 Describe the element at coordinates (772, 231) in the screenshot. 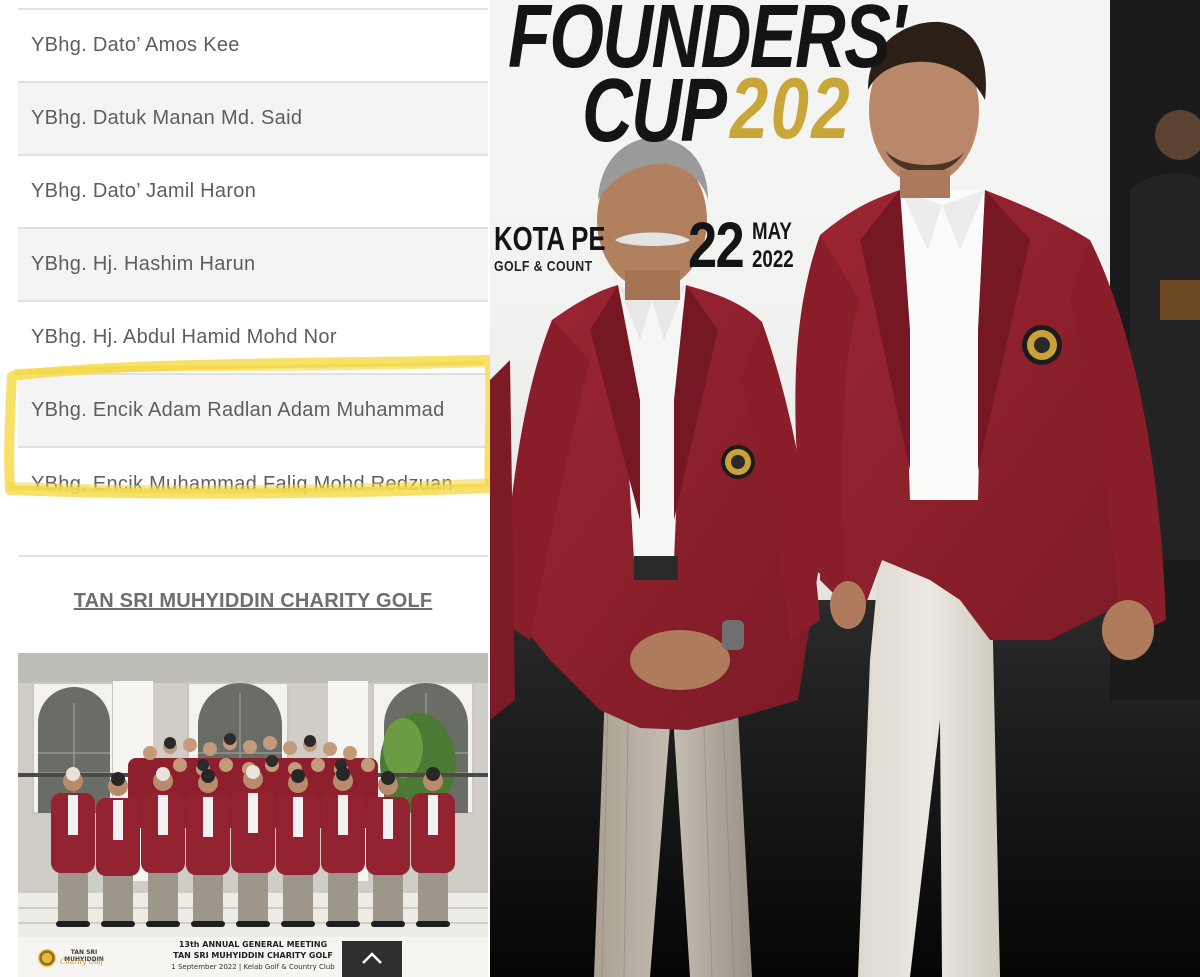

I see `banner-date-month: MAY` at that location.